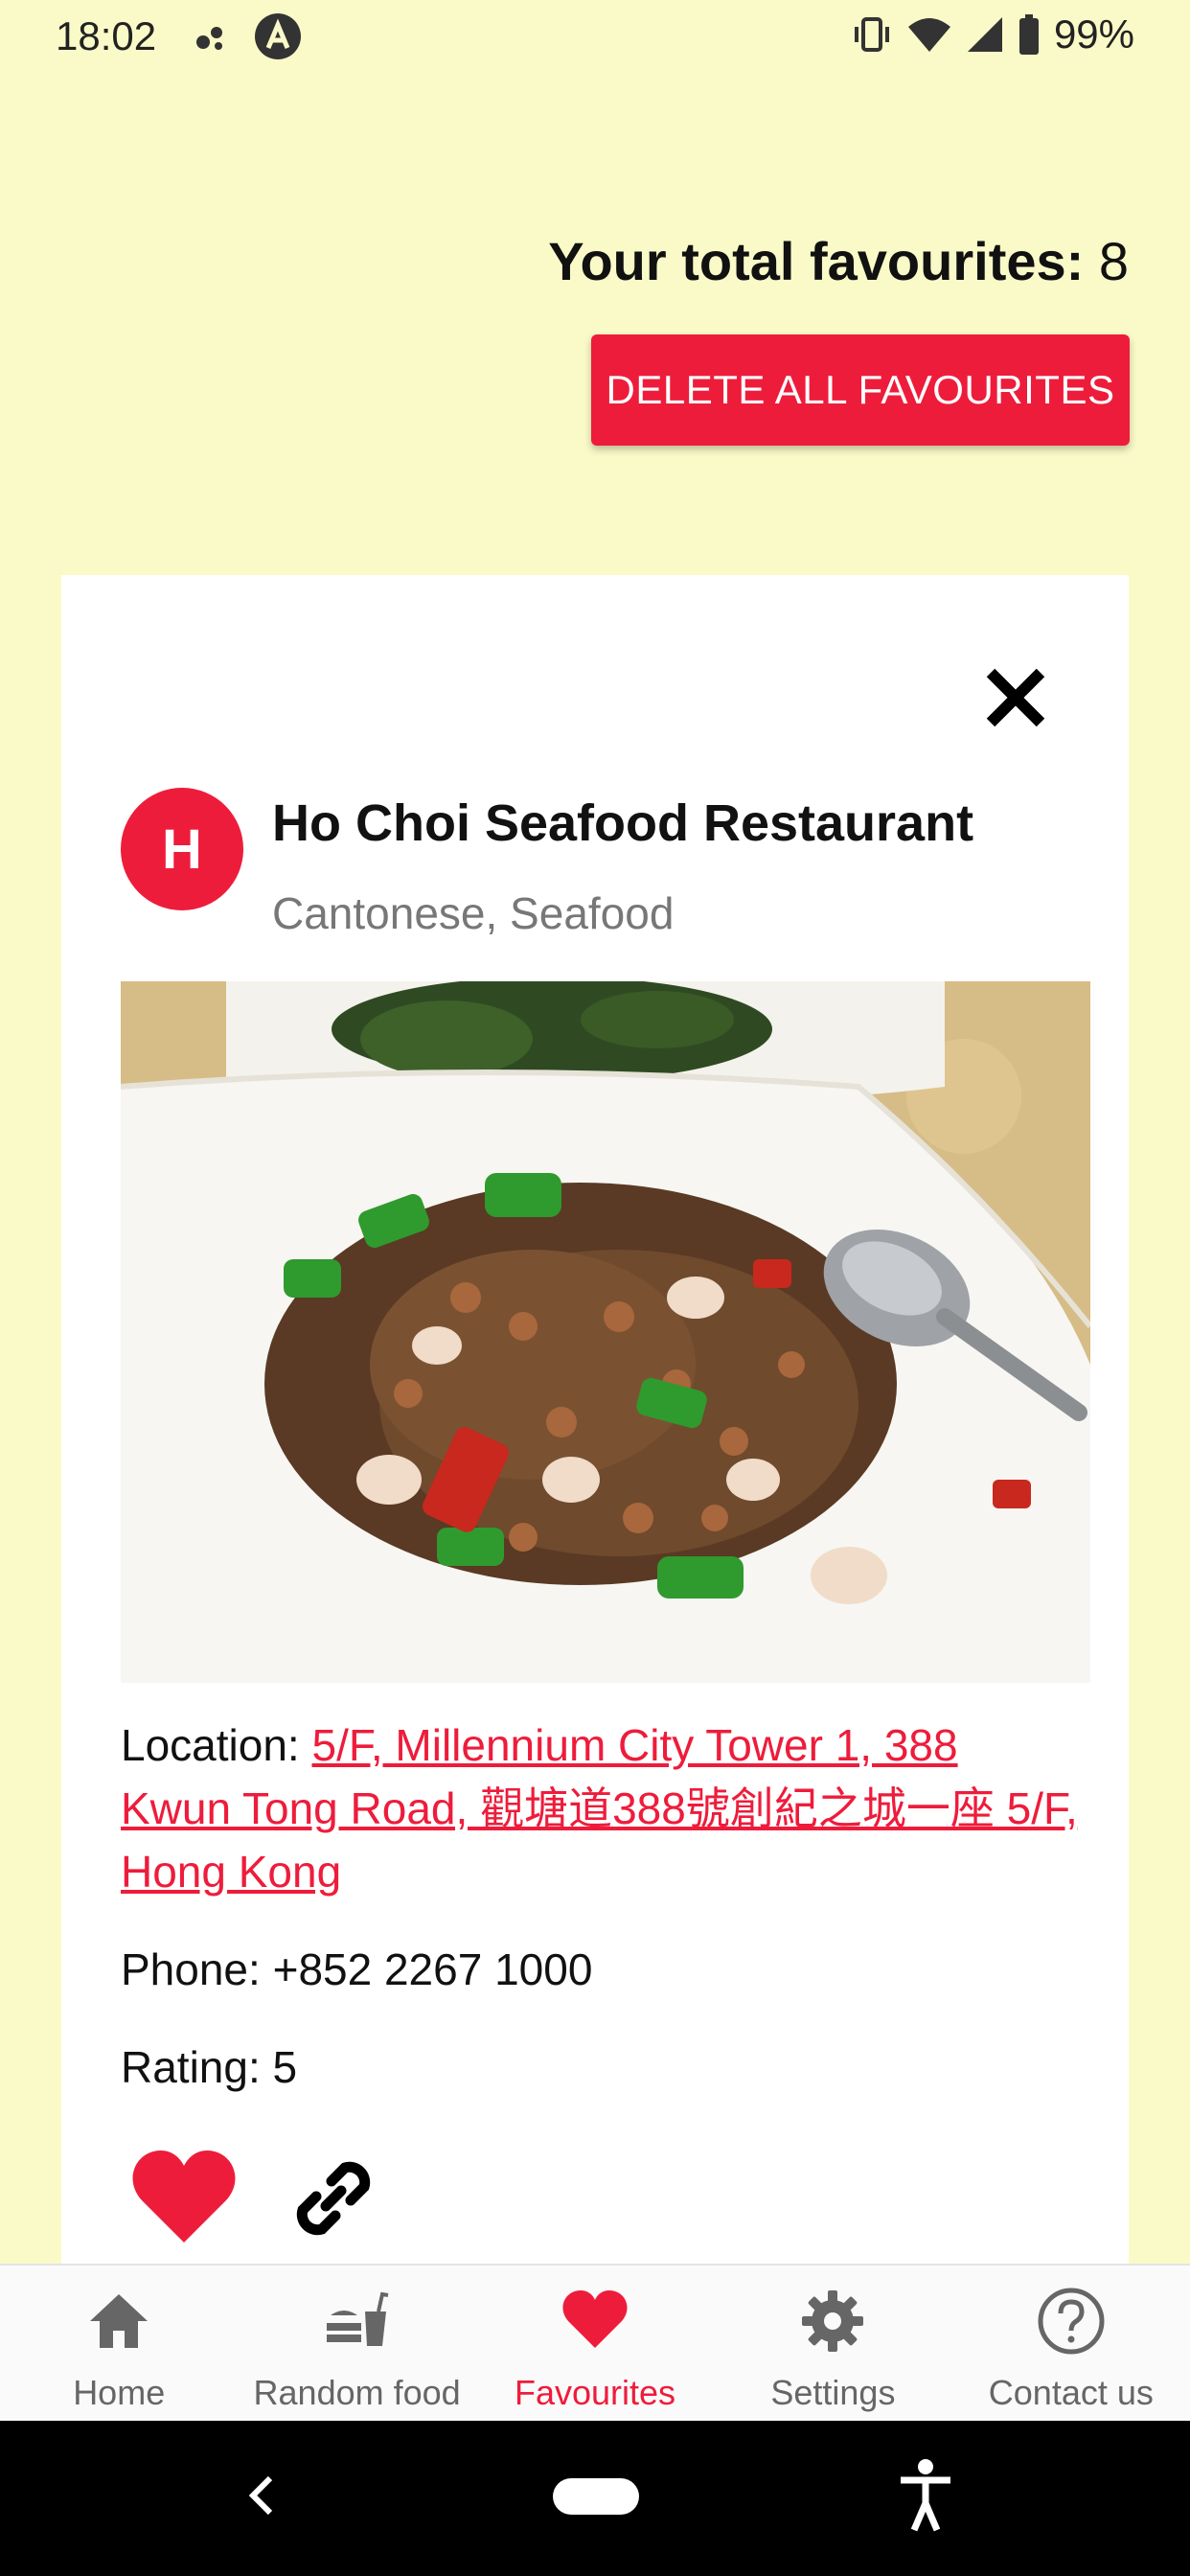 The width and height of the screenshot is (1190, 2576). I want to click on total-favourites-label: Your total favourites:, so click(817, 261).